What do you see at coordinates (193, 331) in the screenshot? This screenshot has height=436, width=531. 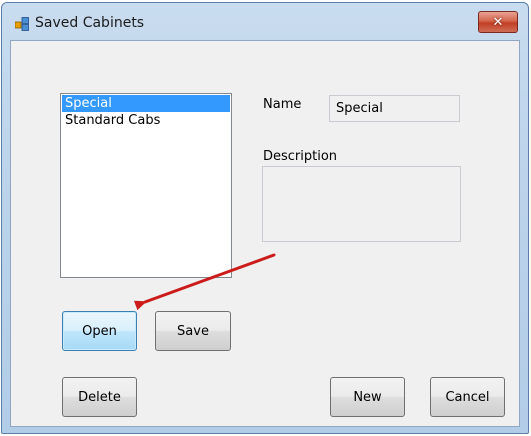 I see `save-button: Save` at bounding box center [193, 331].